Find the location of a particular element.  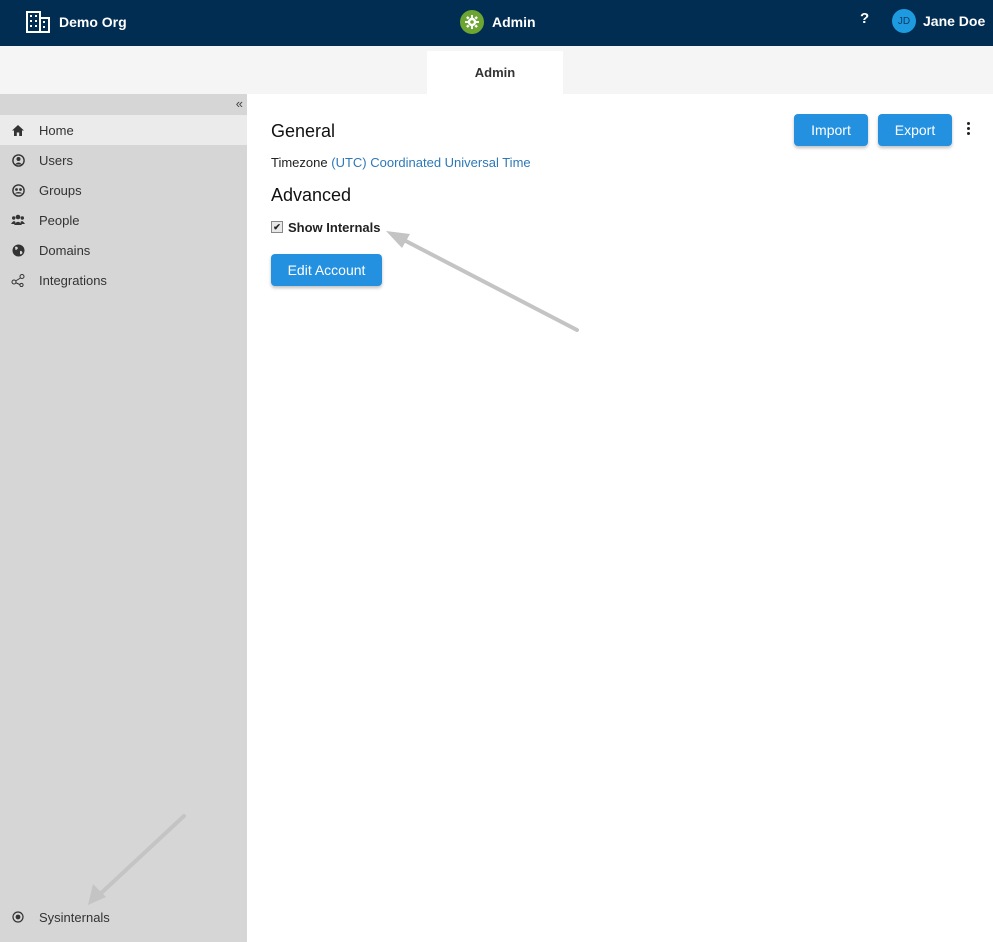

share-nodes-icon is located at coordinates (18, 280).